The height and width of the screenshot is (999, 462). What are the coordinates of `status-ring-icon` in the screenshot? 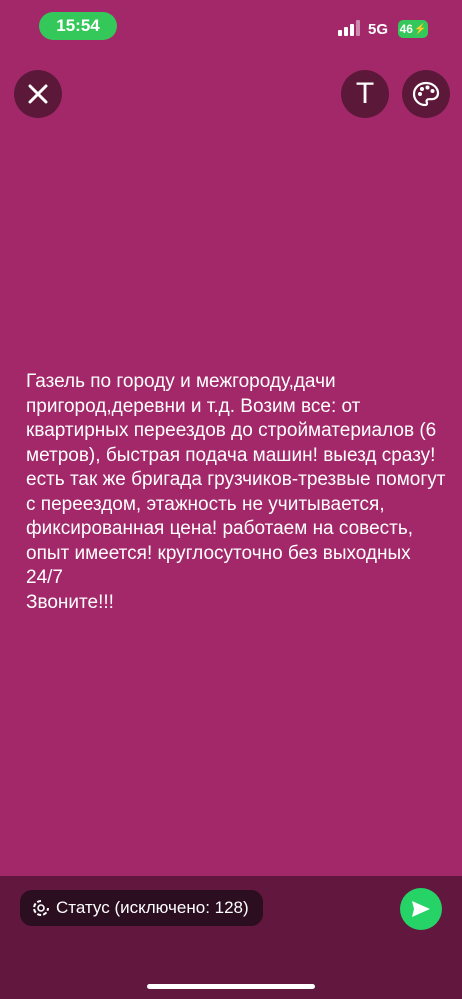 It's located at (41, 908).